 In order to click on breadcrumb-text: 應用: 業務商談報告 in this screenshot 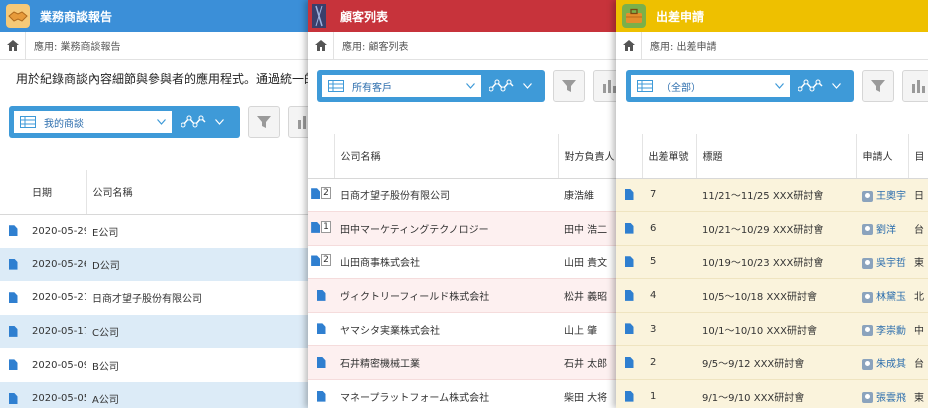, I will do `click(77, 45)`.